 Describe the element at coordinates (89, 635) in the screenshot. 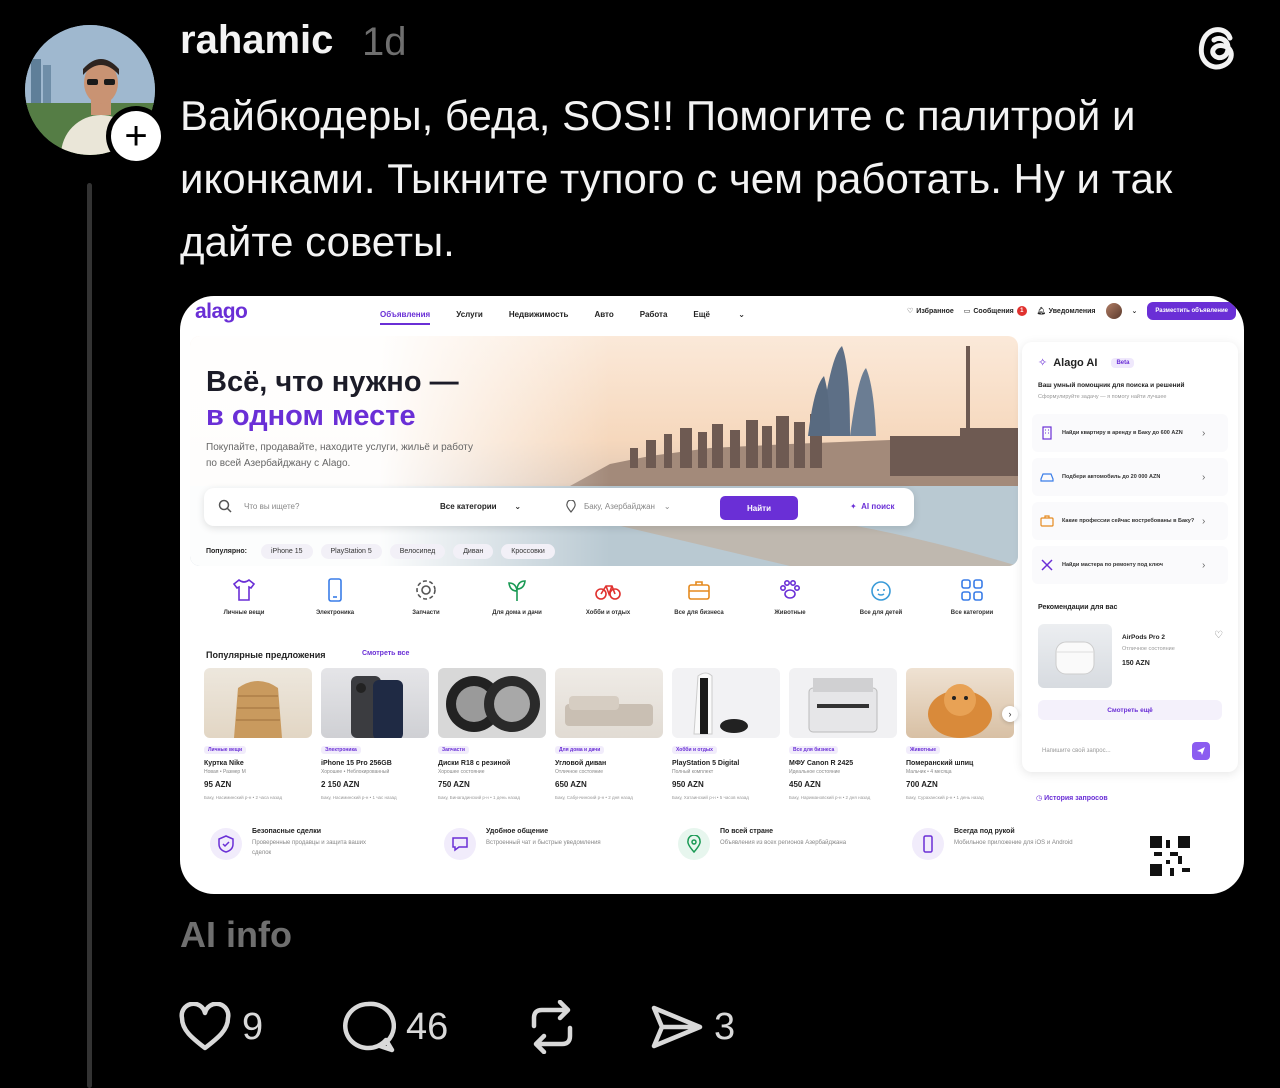

I see `thread-line` at that location.